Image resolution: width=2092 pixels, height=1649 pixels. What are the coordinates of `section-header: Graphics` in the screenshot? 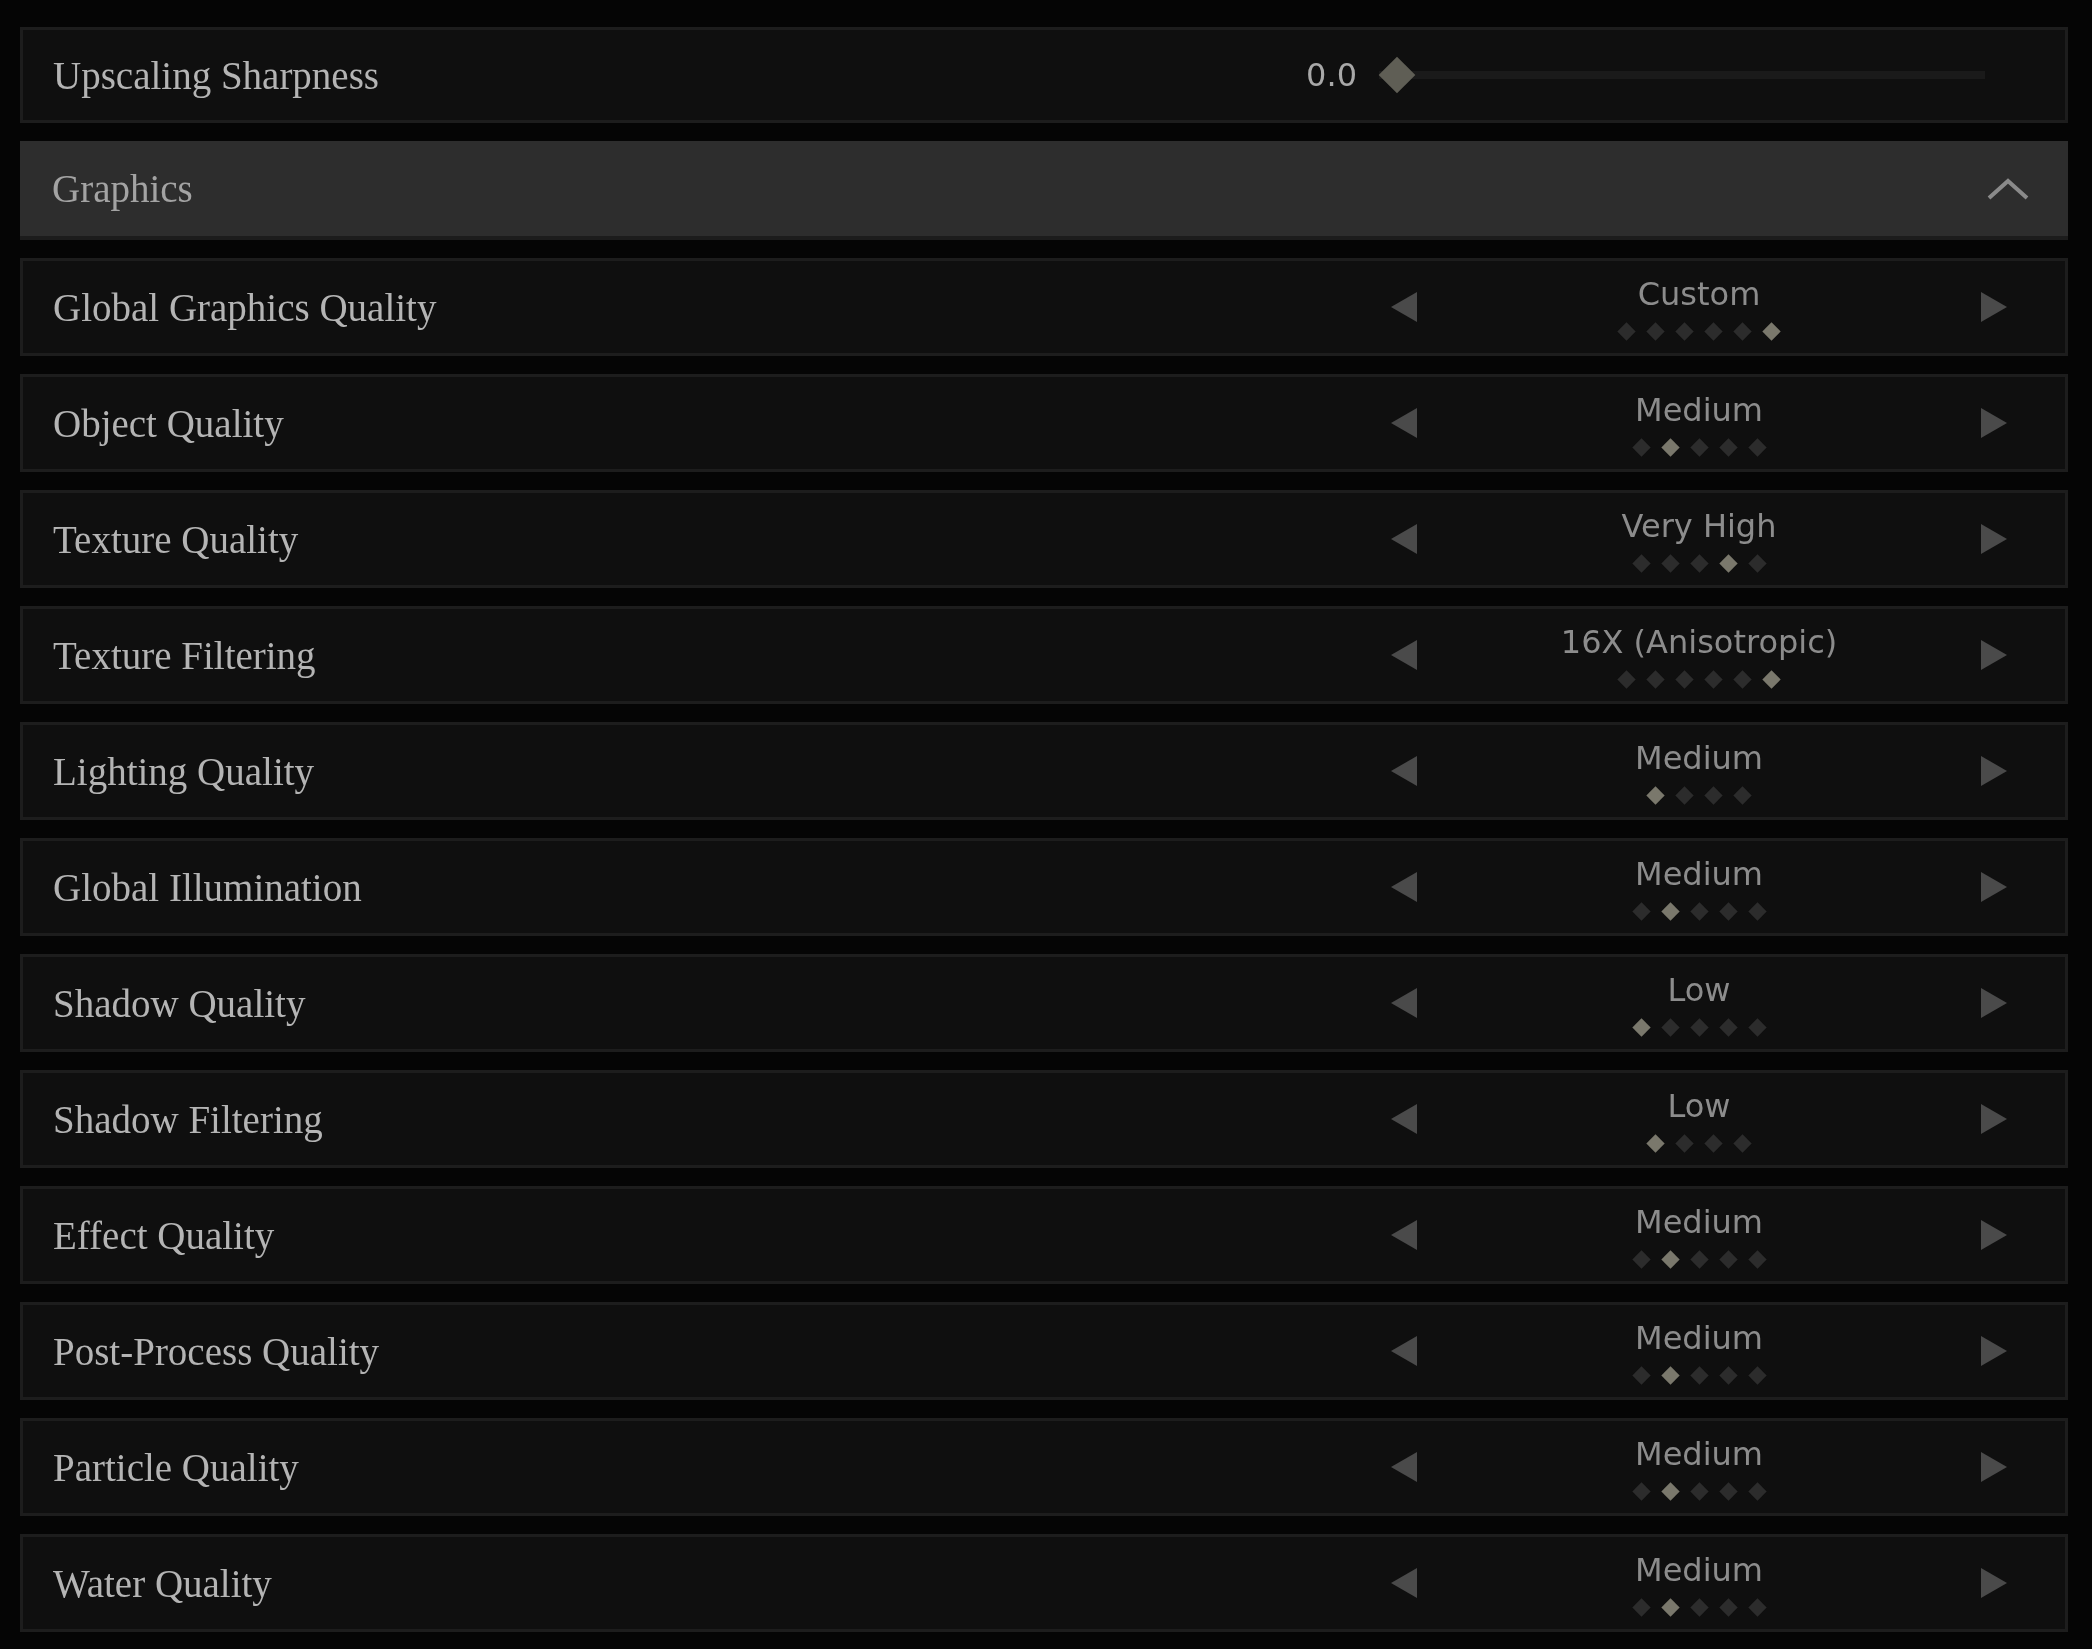 It's located at (1044, 190).